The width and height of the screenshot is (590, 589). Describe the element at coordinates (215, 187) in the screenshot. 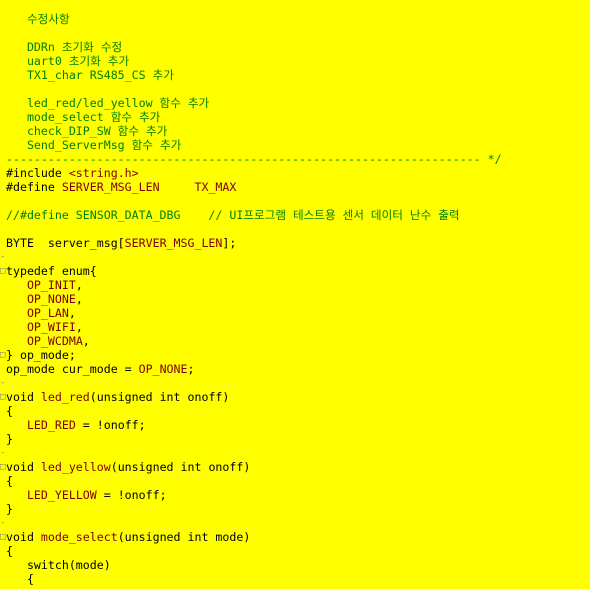

I see `macro-token: TX_MAX` at that location.